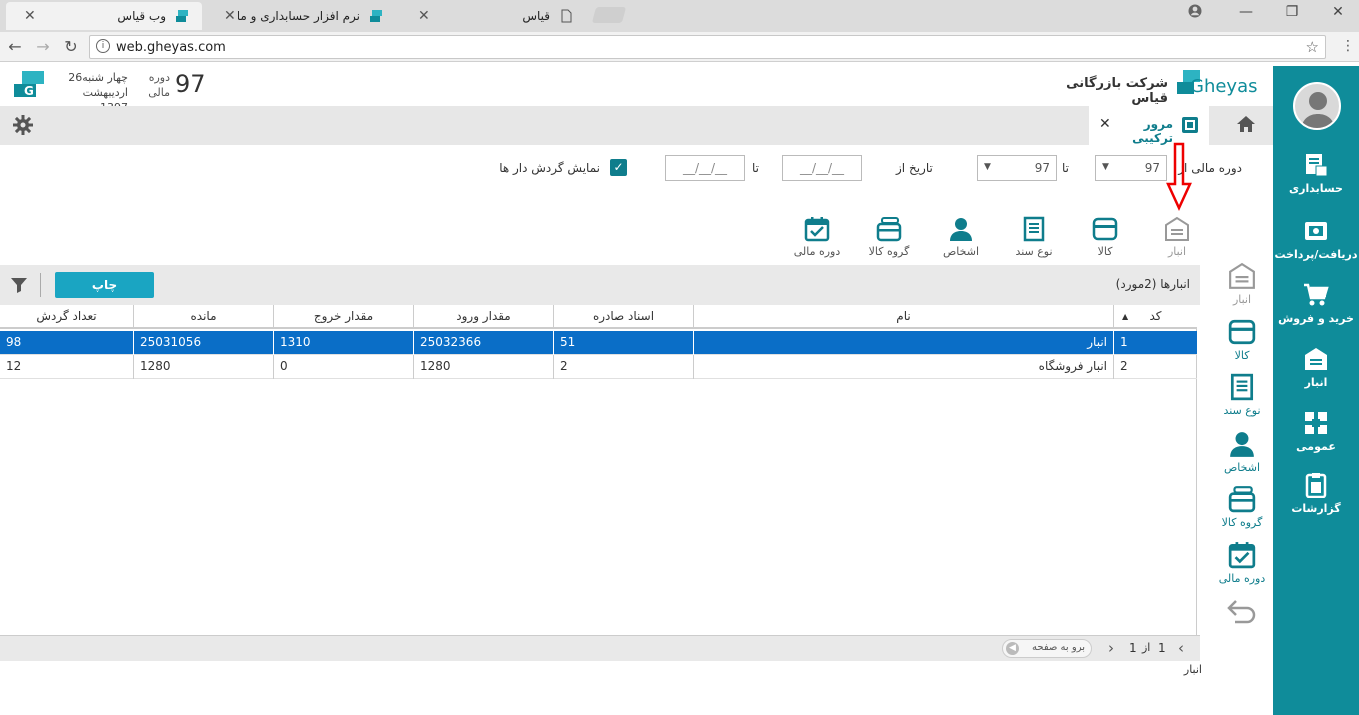 The height and width of the screenshot is (715, 1359). Describe the element at coordinates (203, 367) in the screenshot. I see `cell-balance: 1280` at that location.